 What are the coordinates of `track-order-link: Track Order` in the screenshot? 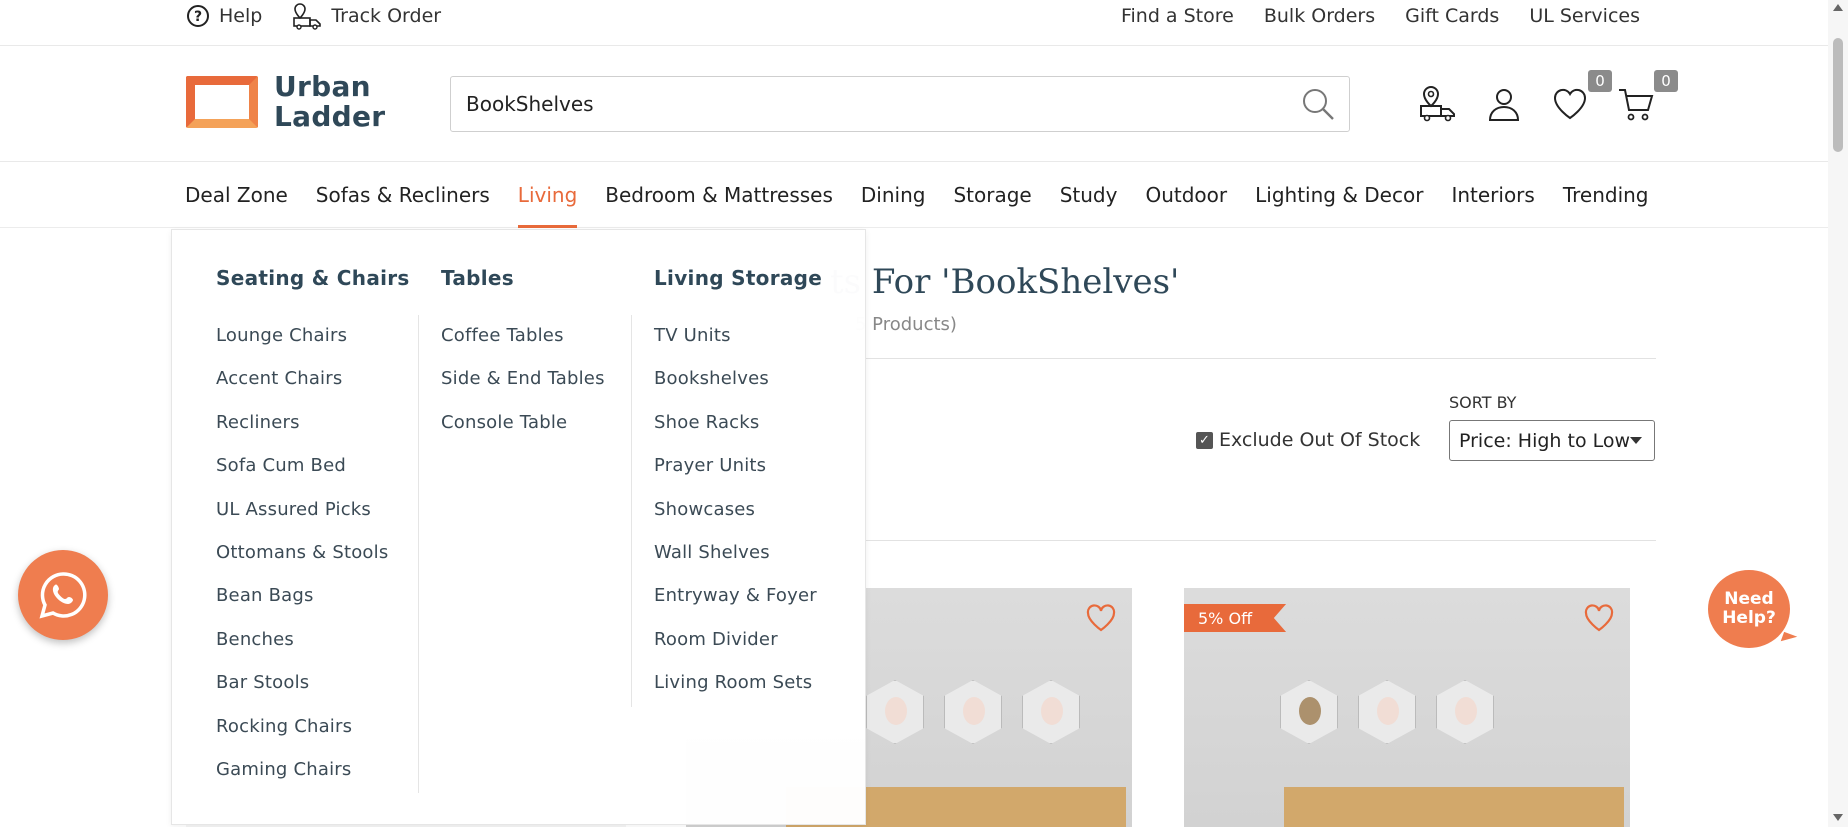 It's located at (366, 16).